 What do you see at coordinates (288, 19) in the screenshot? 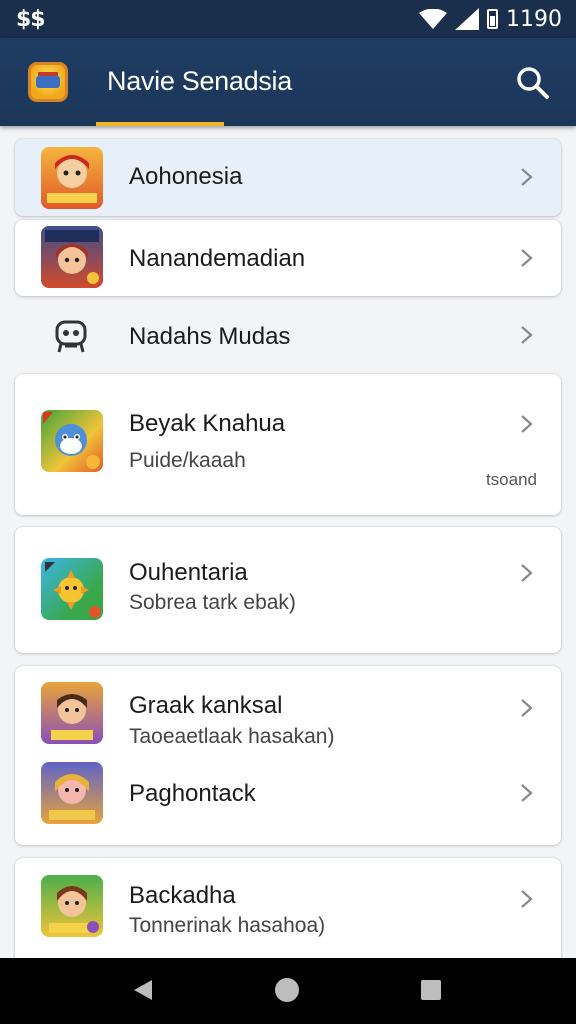
I see `status-bar: $$ 1190` at bounding box center [288, 19].